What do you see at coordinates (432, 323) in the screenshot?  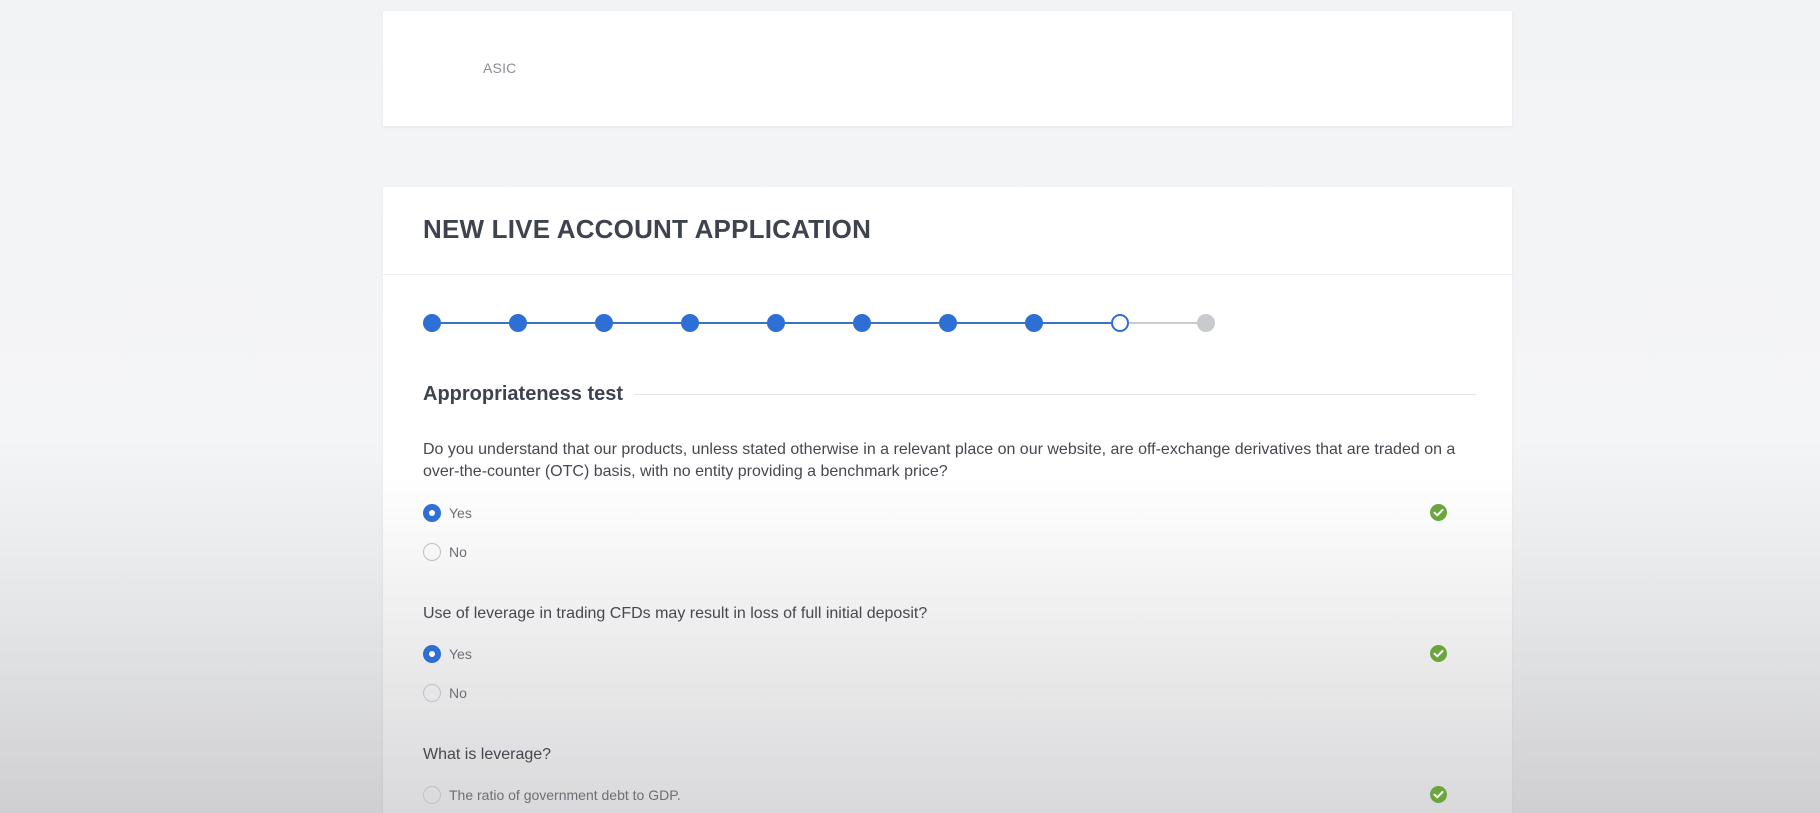 I see `step-1-dot` at bounding box center [432, 323].